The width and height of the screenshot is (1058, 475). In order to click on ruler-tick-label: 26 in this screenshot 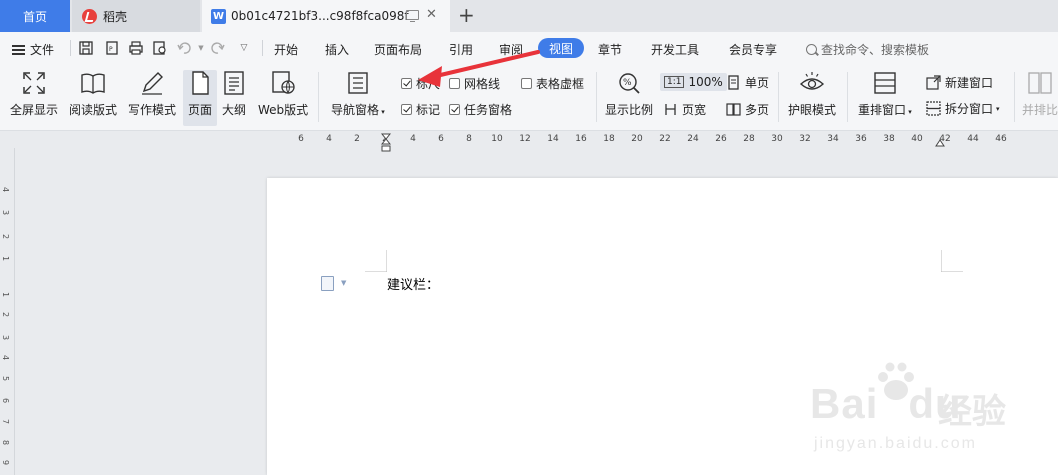, I will do `click(721, 139)`.